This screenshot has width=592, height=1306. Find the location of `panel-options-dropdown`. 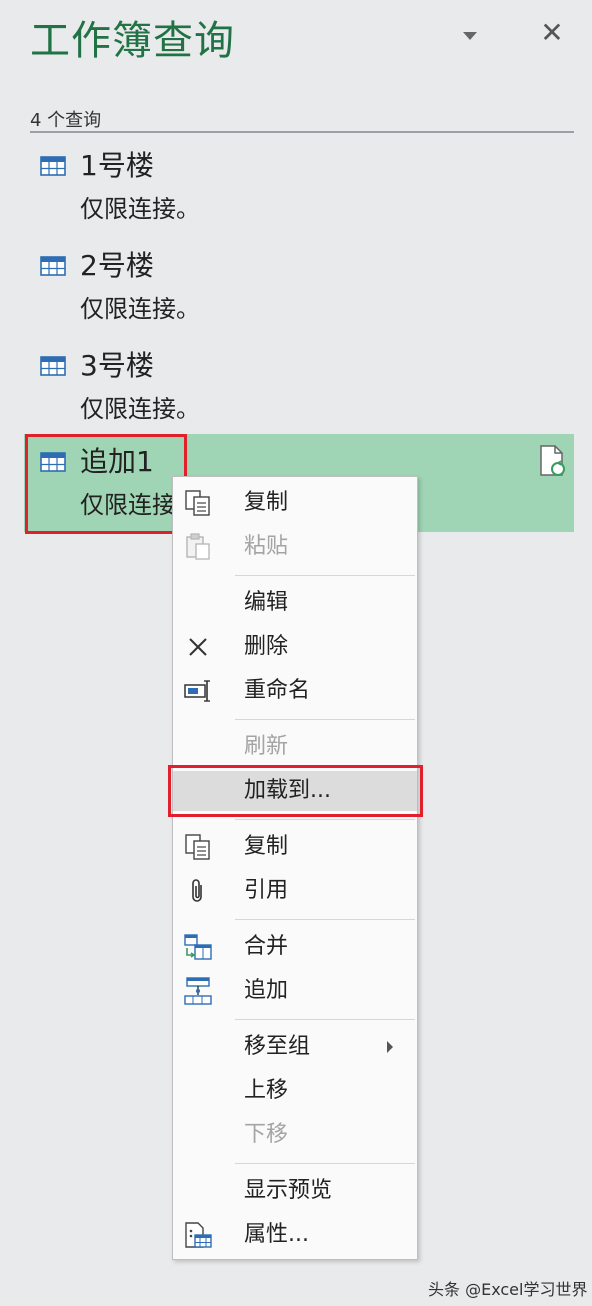

panel-options-dropdown is located at coordinates (470, 36).